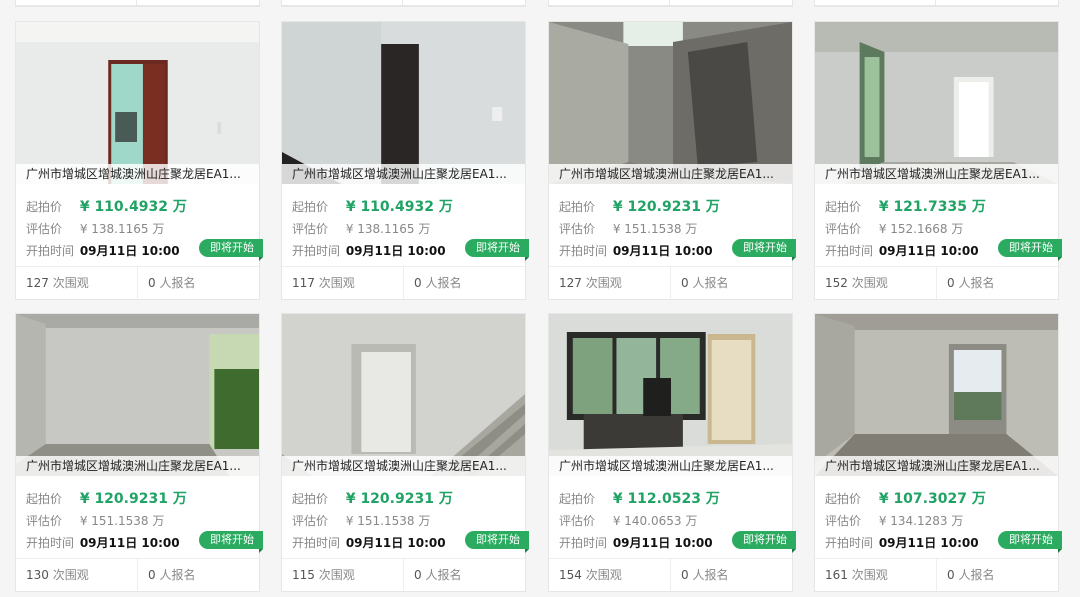 This screenshot has width=1080, height=597. I want to click on evaluation-row: 评估价 ¥ 140.0653 万, so click(670, 521).